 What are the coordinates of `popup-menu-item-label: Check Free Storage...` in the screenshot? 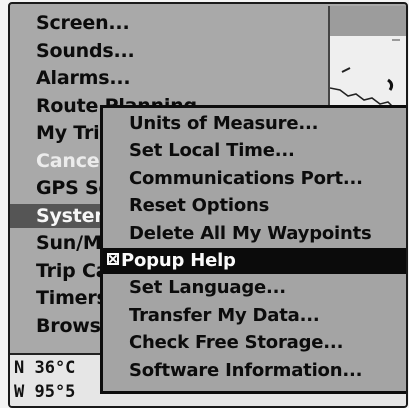 It's located at (236, 343).